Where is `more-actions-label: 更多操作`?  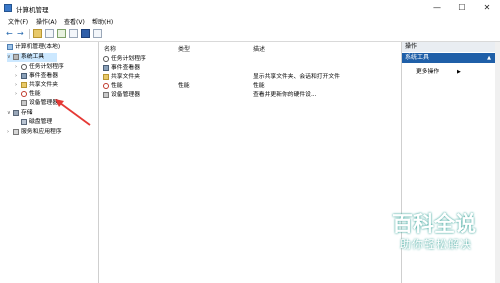
more-actions-label: 更多操作 is located at coordinates (428, 72).